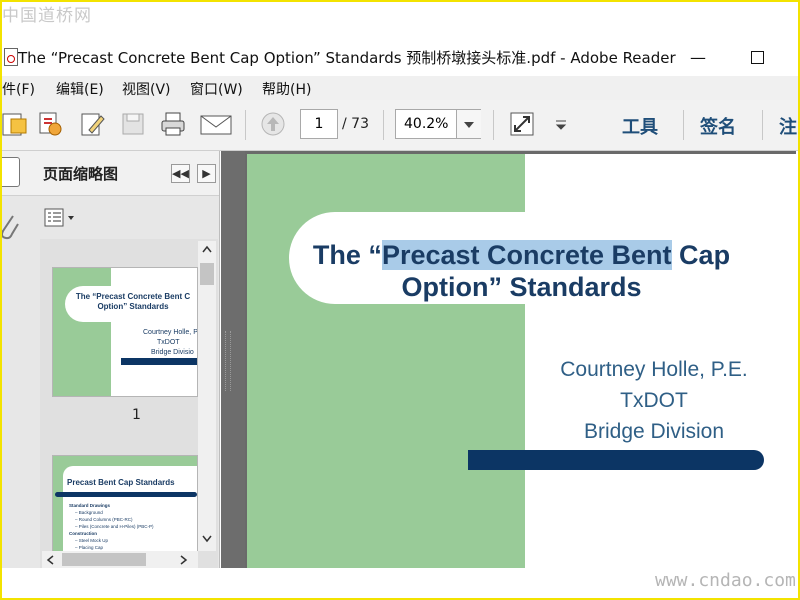  Describe the element at coordinates (50, 560) in the screenshot. I see `scroll-left-arrow-icon` at that location.